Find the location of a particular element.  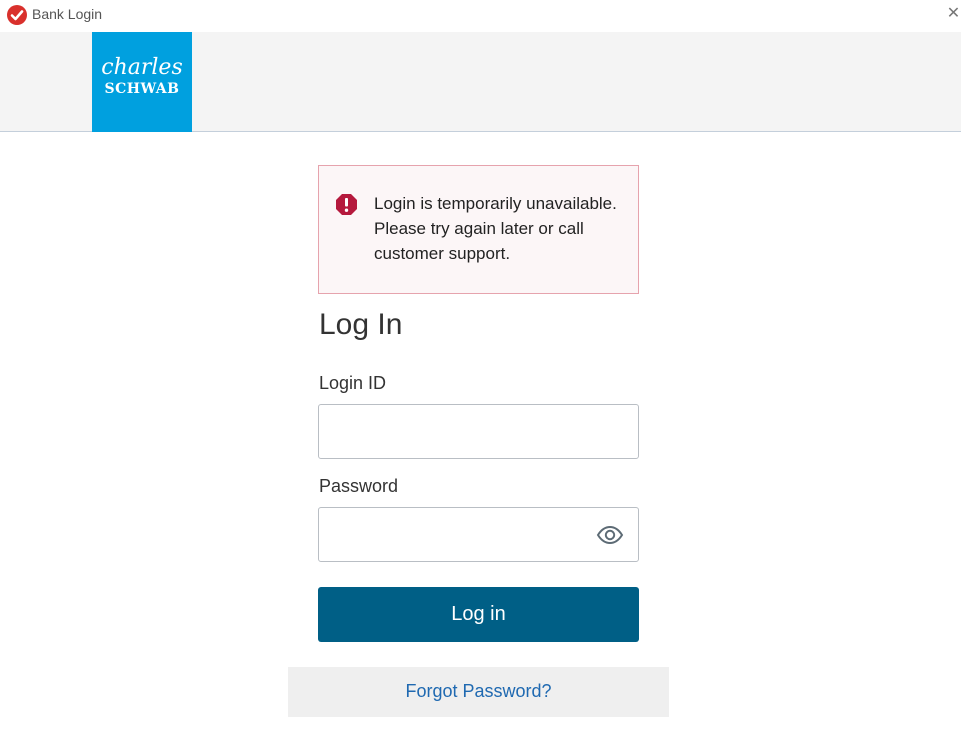

page-title: Log In is located at coordinates (361, 324).